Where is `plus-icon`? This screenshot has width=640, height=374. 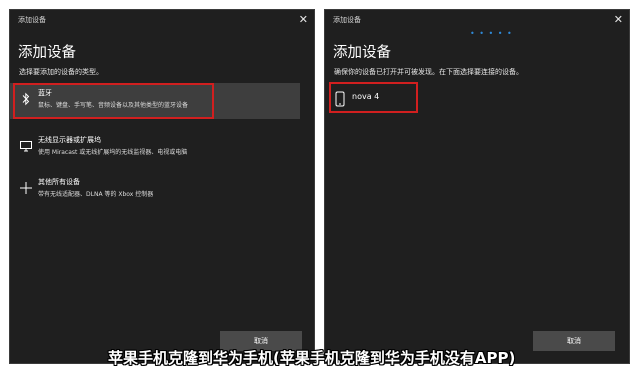 plus-icon is located at coordinates (26, 188).